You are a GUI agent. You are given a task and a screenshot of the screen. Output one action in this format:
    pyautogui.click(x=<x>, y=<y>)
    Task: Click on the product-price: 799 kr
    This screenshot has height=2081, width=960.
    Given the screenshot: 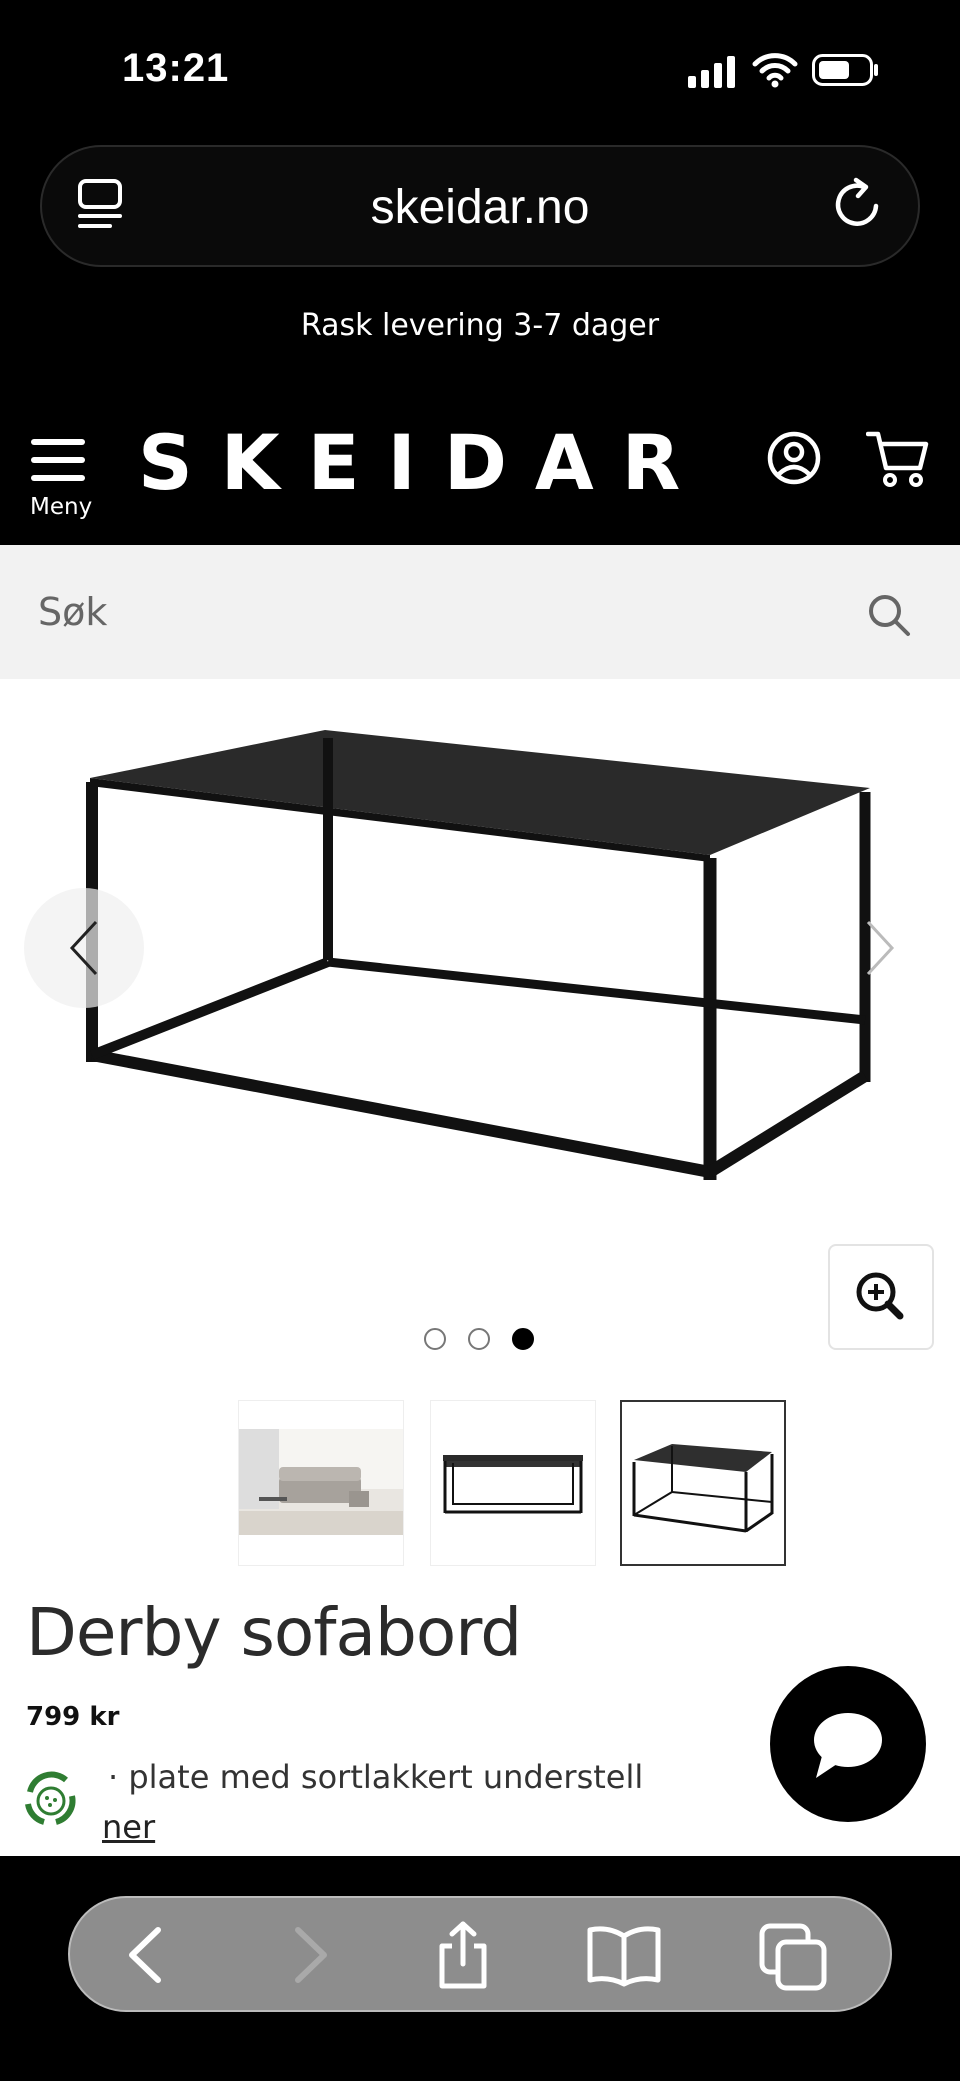 What is the action you would take?
    pyautogui.click(x=73, y=1717)
    